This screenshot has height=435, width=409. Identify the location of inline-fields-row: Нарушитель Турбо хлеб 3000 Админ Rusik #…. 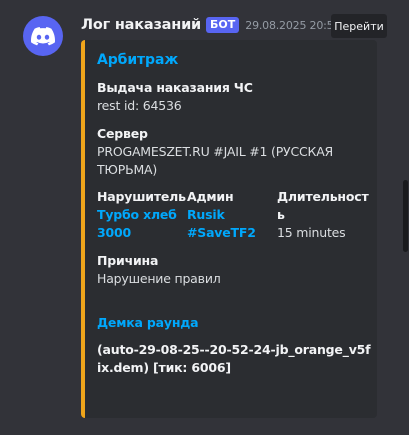
(234, 215).